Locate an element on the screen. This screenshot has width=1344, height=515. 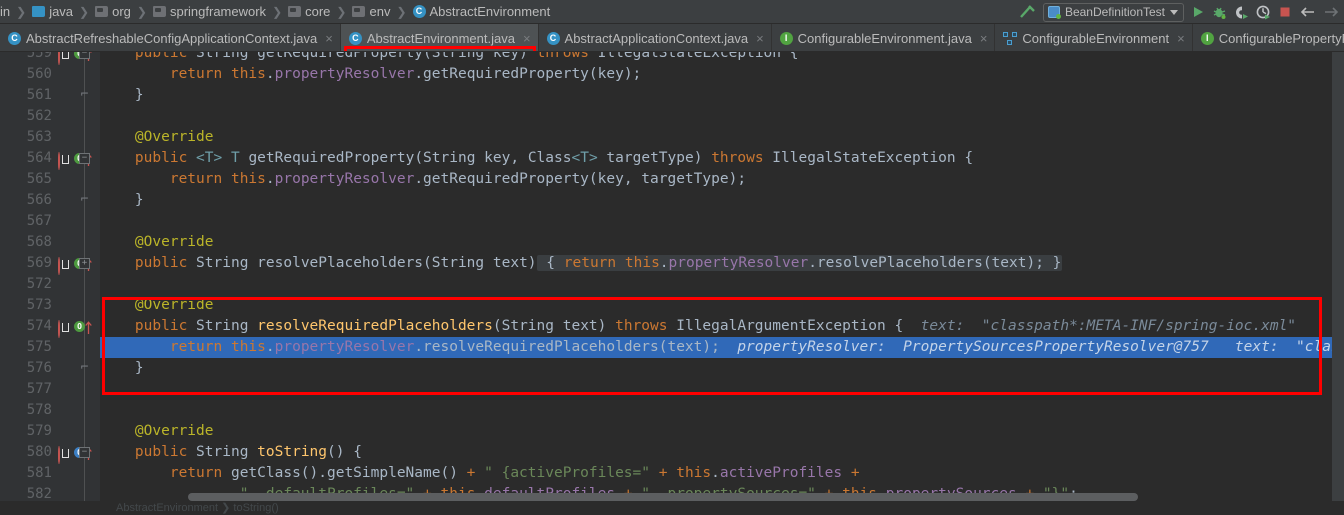
play-icon is located at coordinates (1198, 12).